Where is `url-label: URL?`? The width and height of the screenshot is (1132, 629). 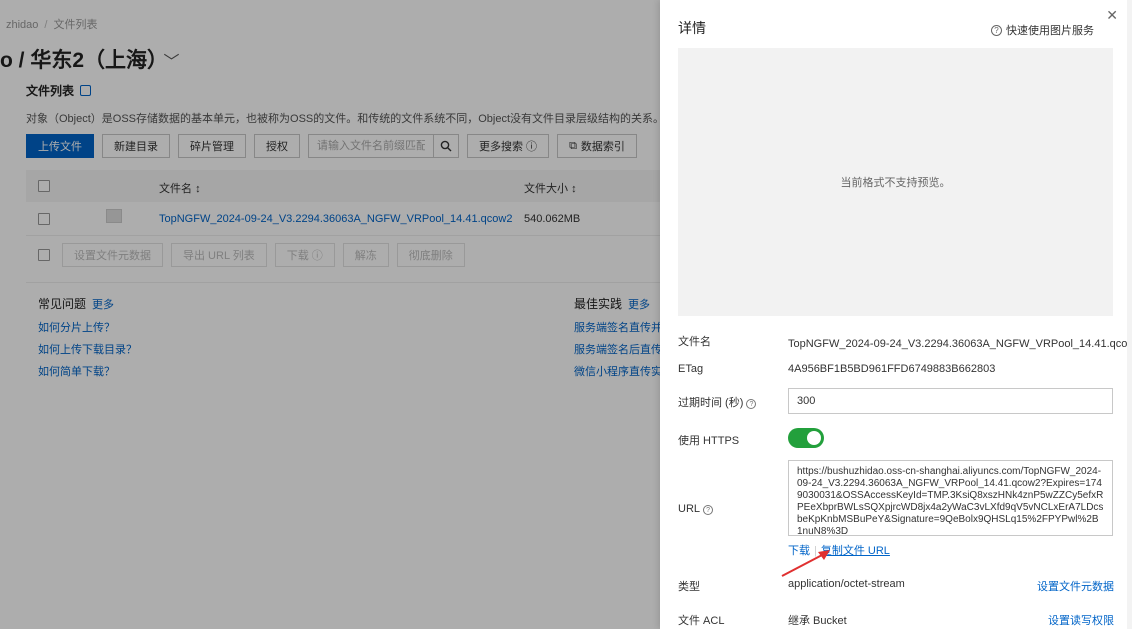 url-label: URL? is located at coordinates (696, 509).